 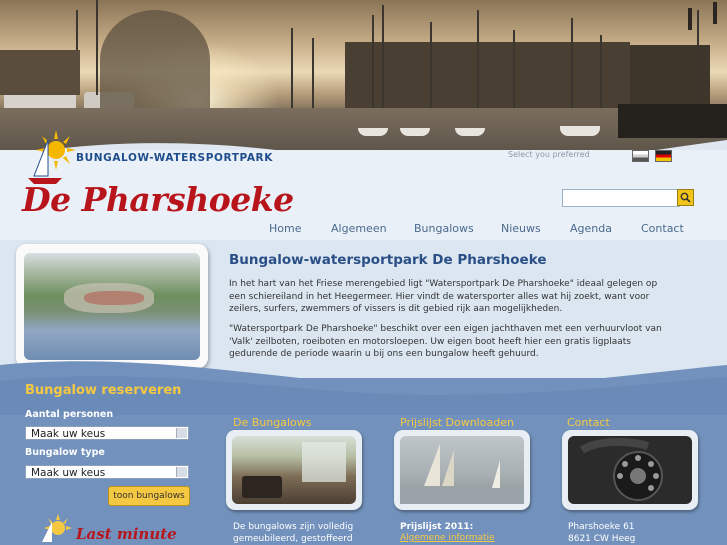 I want to click on reservation-title: Bungalow reserveren, so click(x=103, y=390).